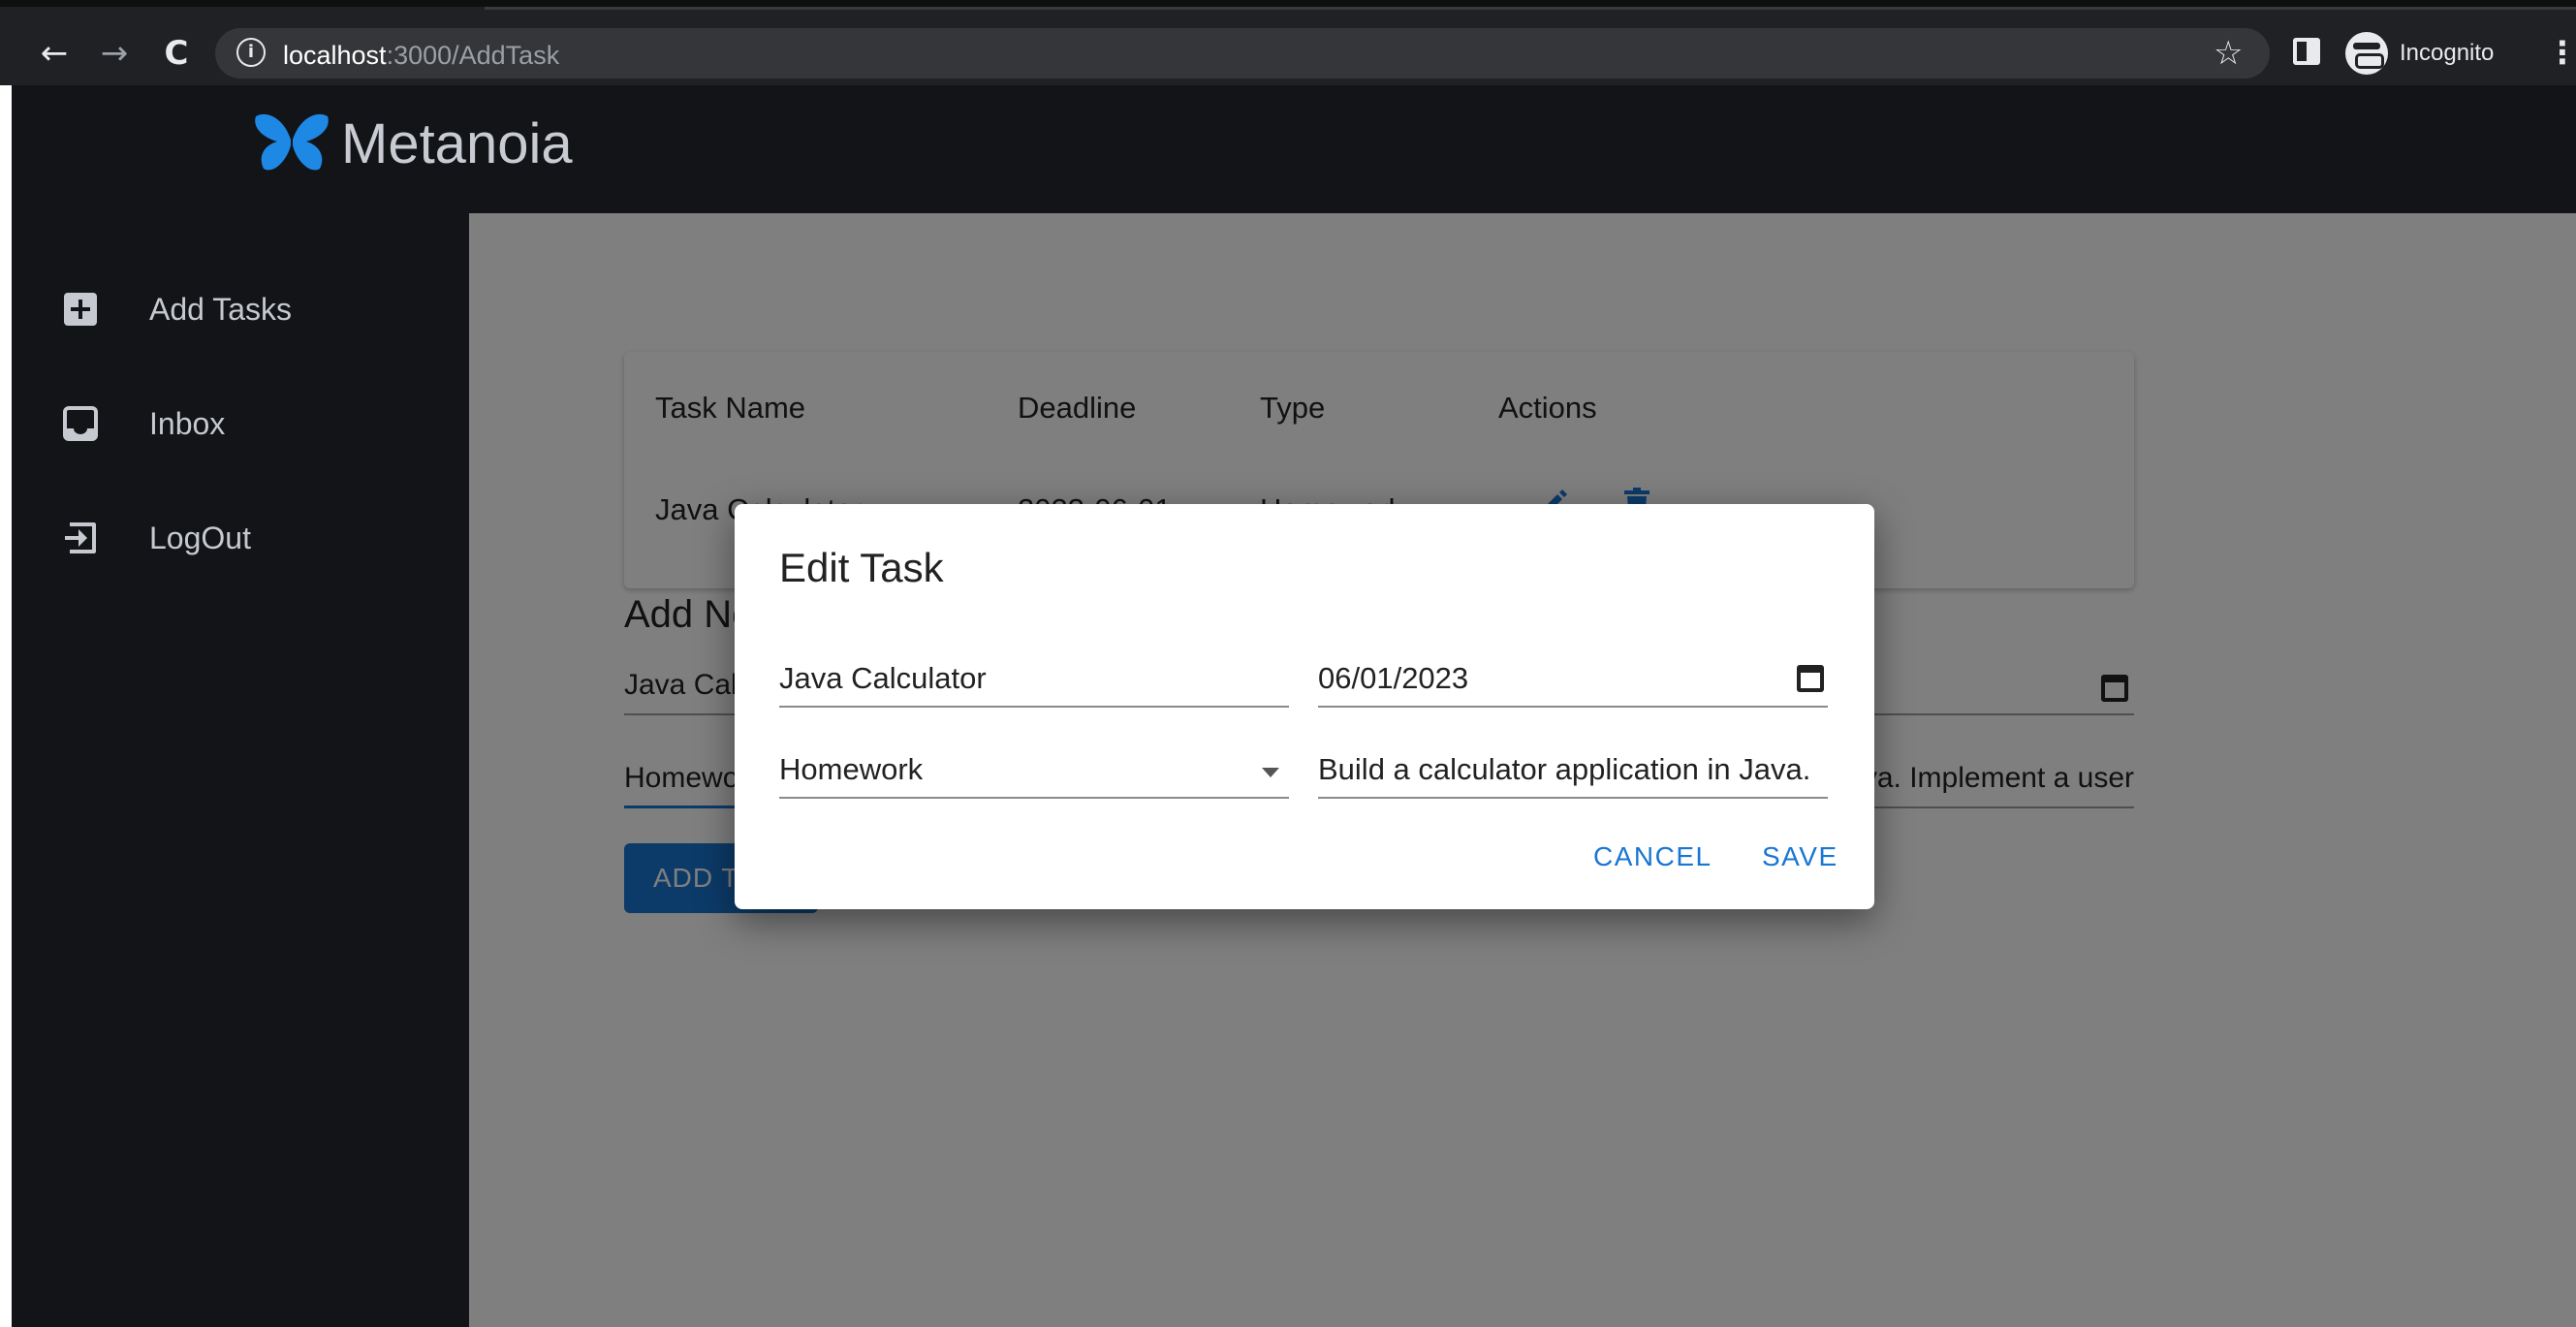 The height and width of the screenshot is (1327, 2576). I want to click on incognito-icon, so click(2366, 53).